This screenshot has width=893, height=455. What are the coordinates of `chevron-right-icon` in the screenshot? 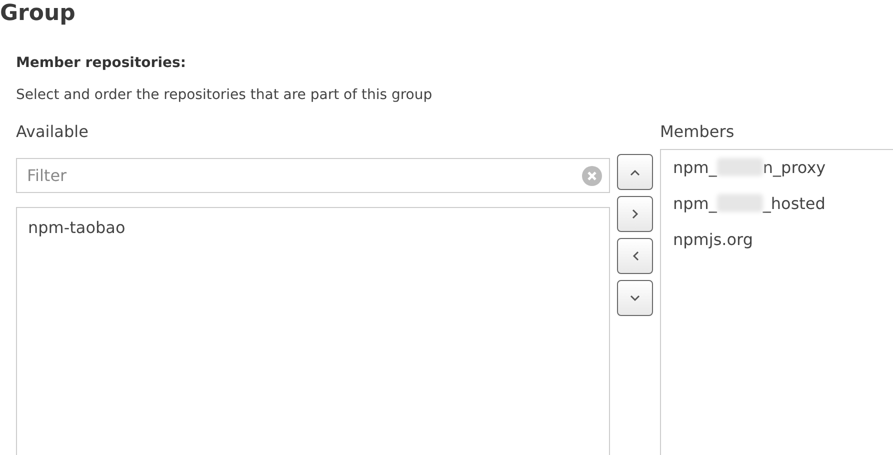 It's located at (635, 214).